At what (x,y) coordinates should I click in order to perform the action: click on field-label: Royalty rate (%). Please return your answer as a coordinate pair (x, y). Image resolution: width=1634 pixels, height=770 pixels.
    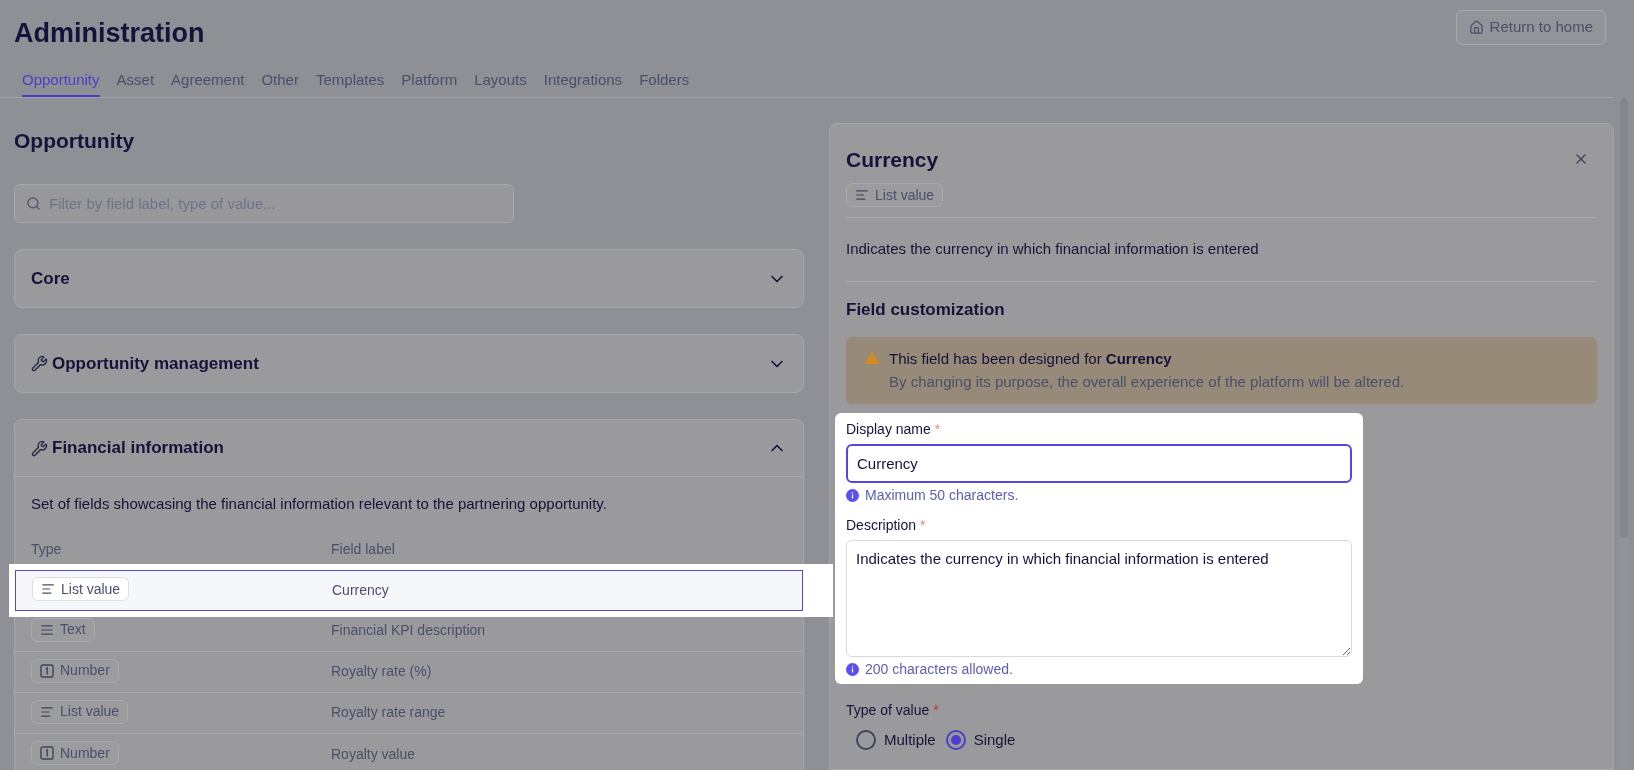
    Looking at the image, I should click on (382, 671).